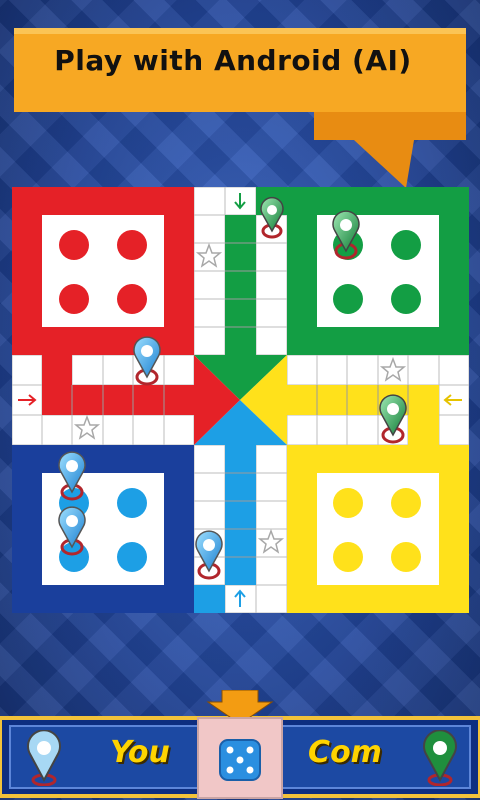 The width and height of the screenshot is (480, 800). Describe the element at coordinates (140, 752) in the screenshot. I see `player-label: You` at that location.